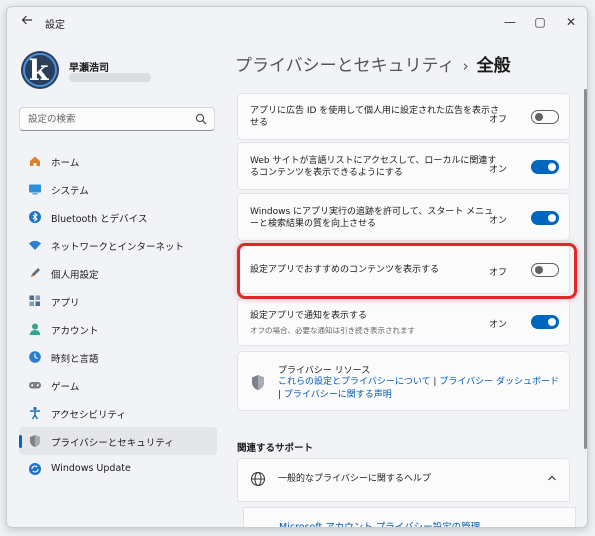 The image size is (595, 536). I want to click on person-icon, so click(35, 329).